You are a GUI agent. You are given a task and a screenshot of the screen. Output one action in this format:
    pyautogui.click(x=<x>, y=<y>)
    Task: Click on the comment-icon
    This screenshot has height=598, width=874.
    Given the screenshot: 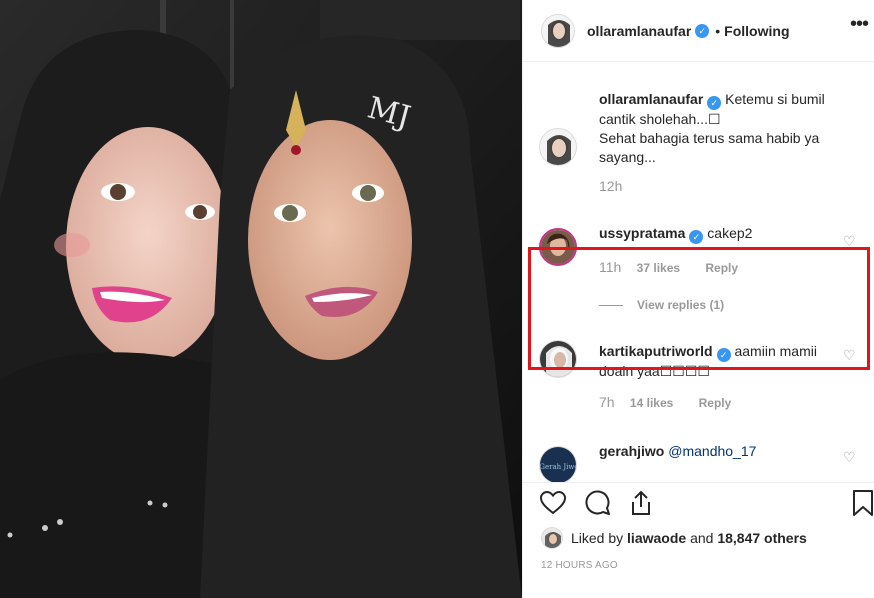 What is the action you would take?
    pyautogui.click(x=597, y=503)
    